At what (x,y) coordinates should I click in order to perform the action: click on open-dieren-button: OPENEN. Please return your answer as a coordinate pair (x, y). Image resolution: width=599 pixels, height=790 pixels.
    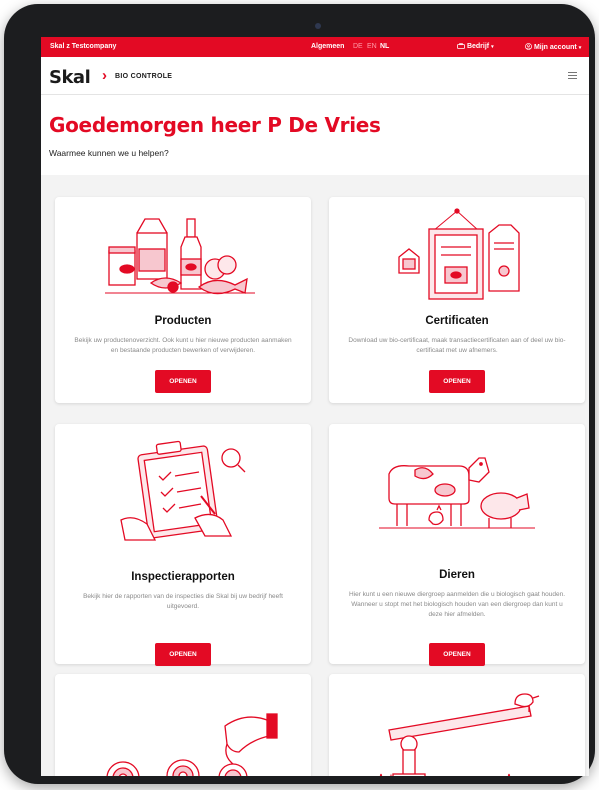
    Looking at the image, I should click on (457, 654).